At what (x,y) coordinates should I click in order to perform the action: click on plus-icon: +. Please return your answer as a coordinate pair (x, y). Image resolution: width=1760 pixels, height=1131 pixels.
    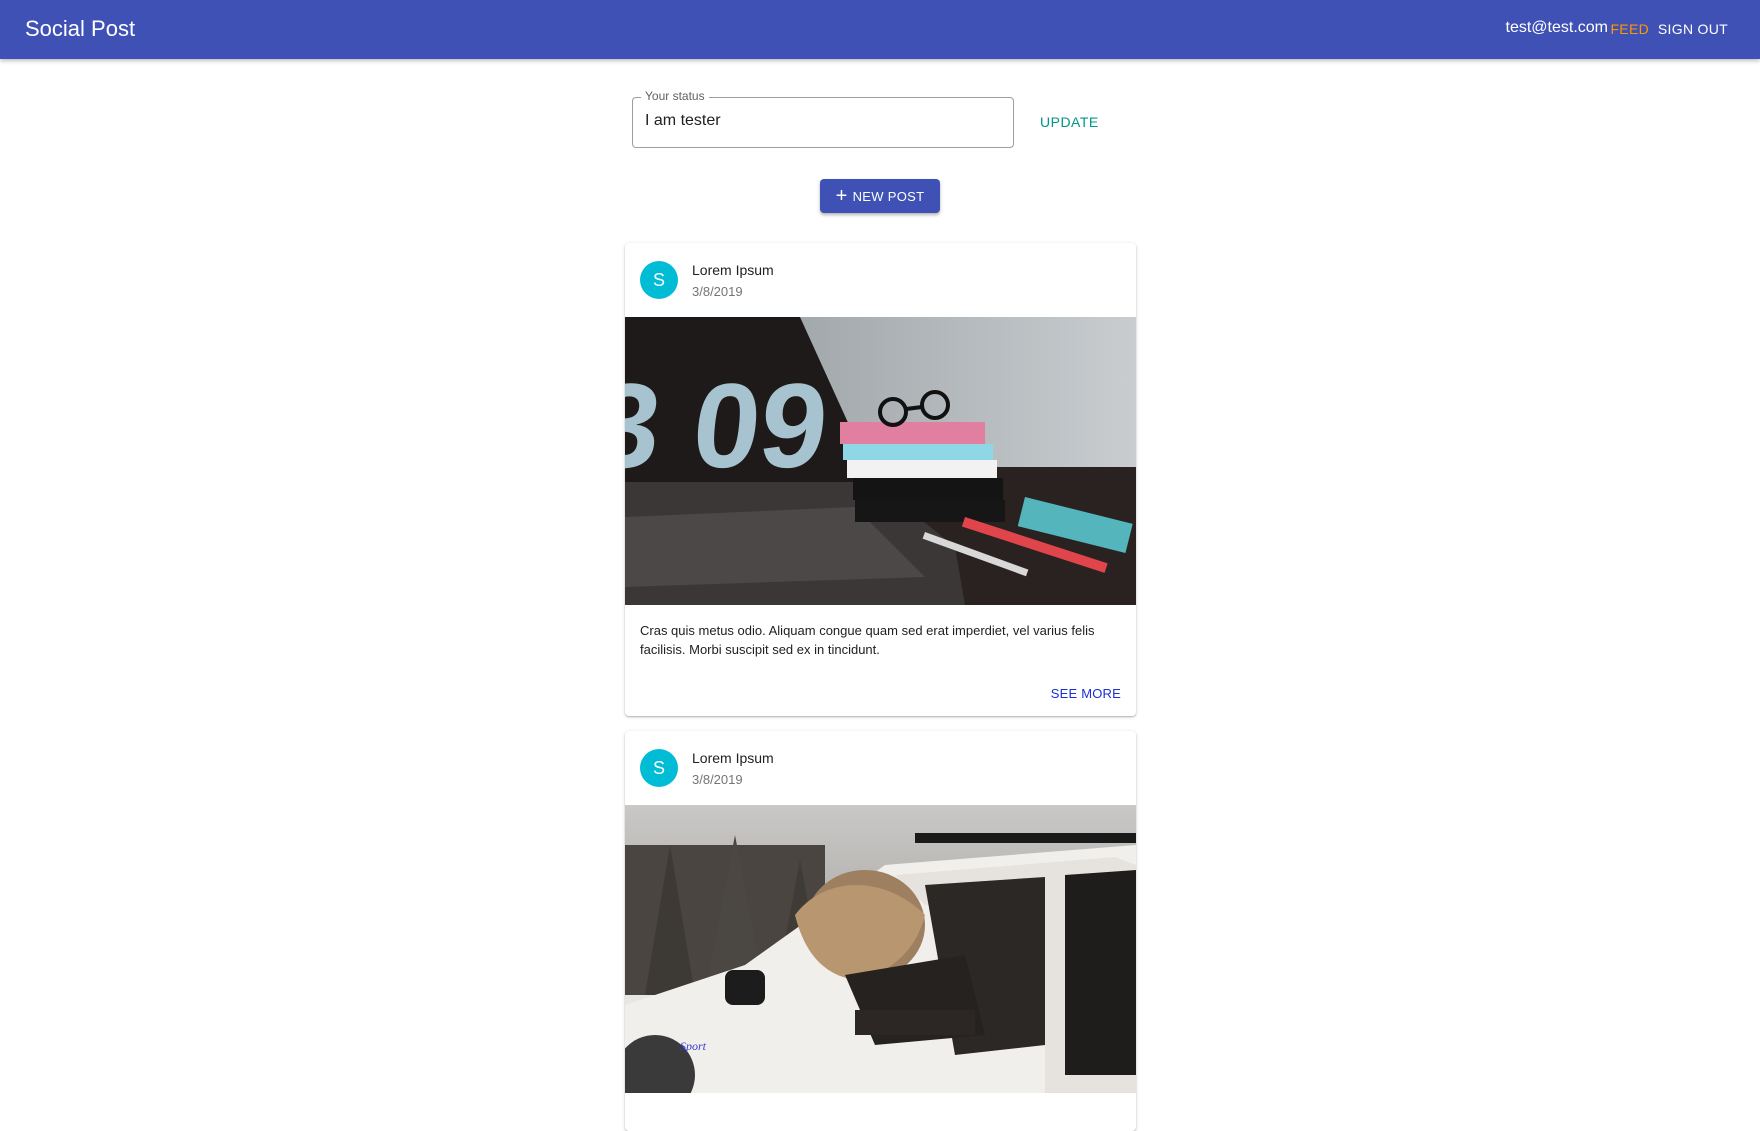
    Looking at the image, I should click on (841, 196).